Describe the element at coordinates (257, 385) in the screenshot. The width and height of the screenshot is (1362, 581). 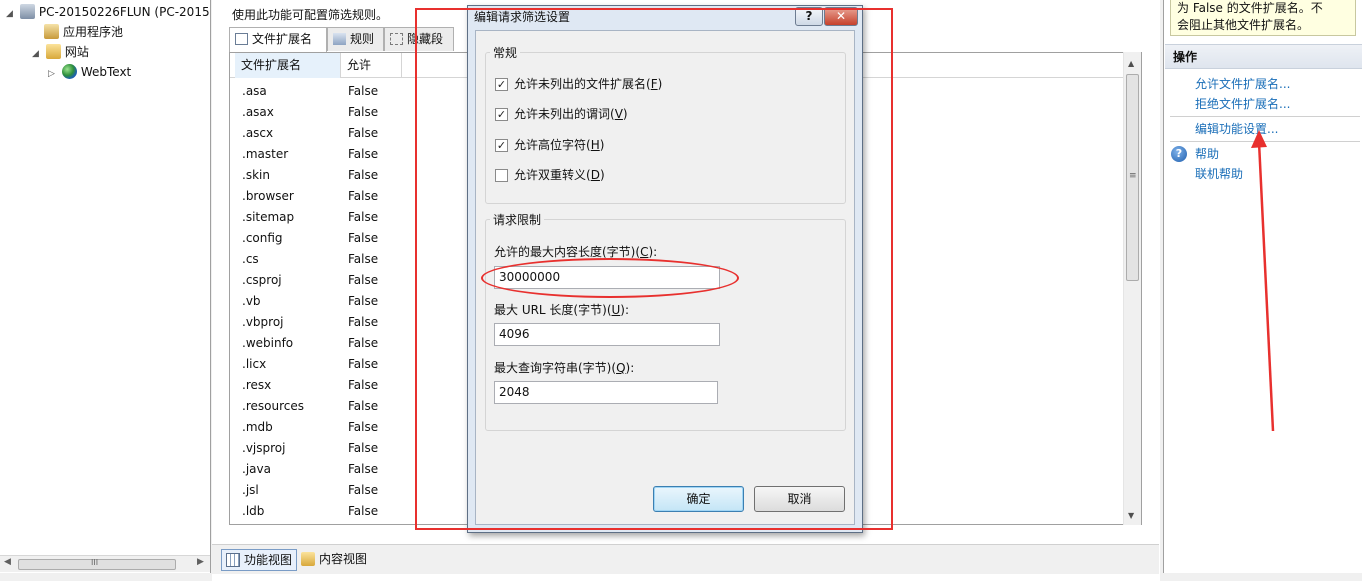
I see `extension-cell: .resx` at that location.